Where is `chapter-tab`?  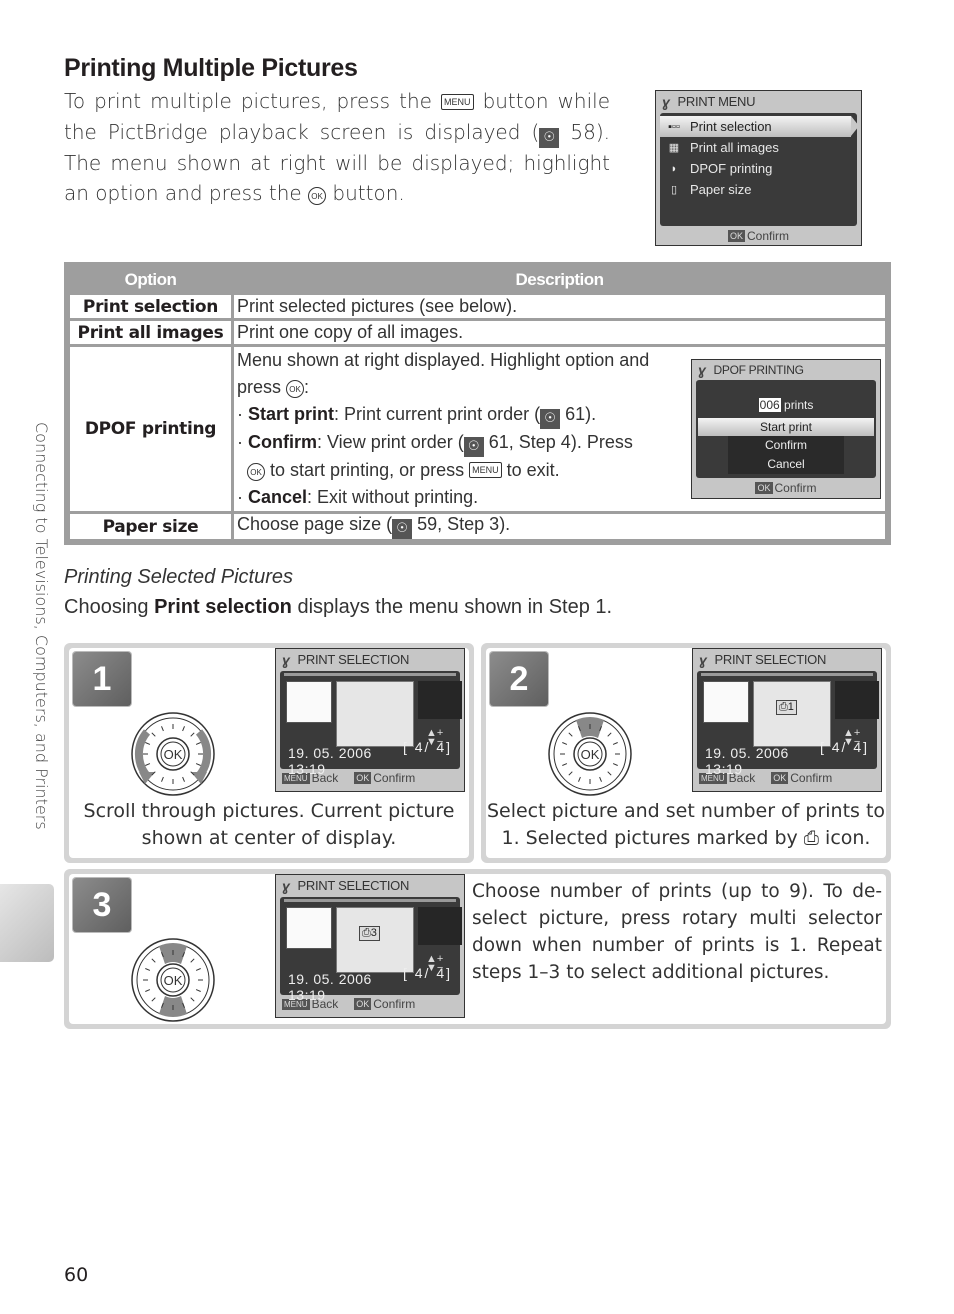 chapter-tab is located at coordinates (27, 923).